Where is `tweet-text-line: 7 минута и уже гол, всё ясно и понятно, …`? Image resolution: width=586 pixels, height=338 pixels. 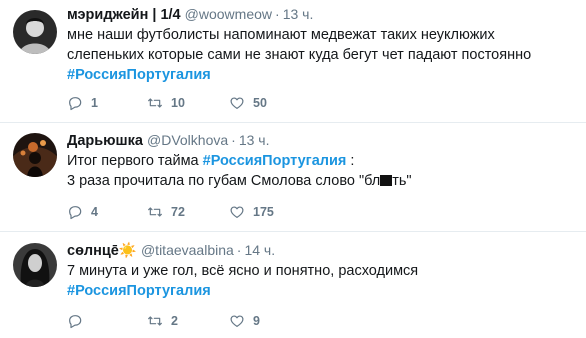
tweet-text-line: 7 минута и уже гол, всё ясно и понятно, … is located at coordinates (243, 271).